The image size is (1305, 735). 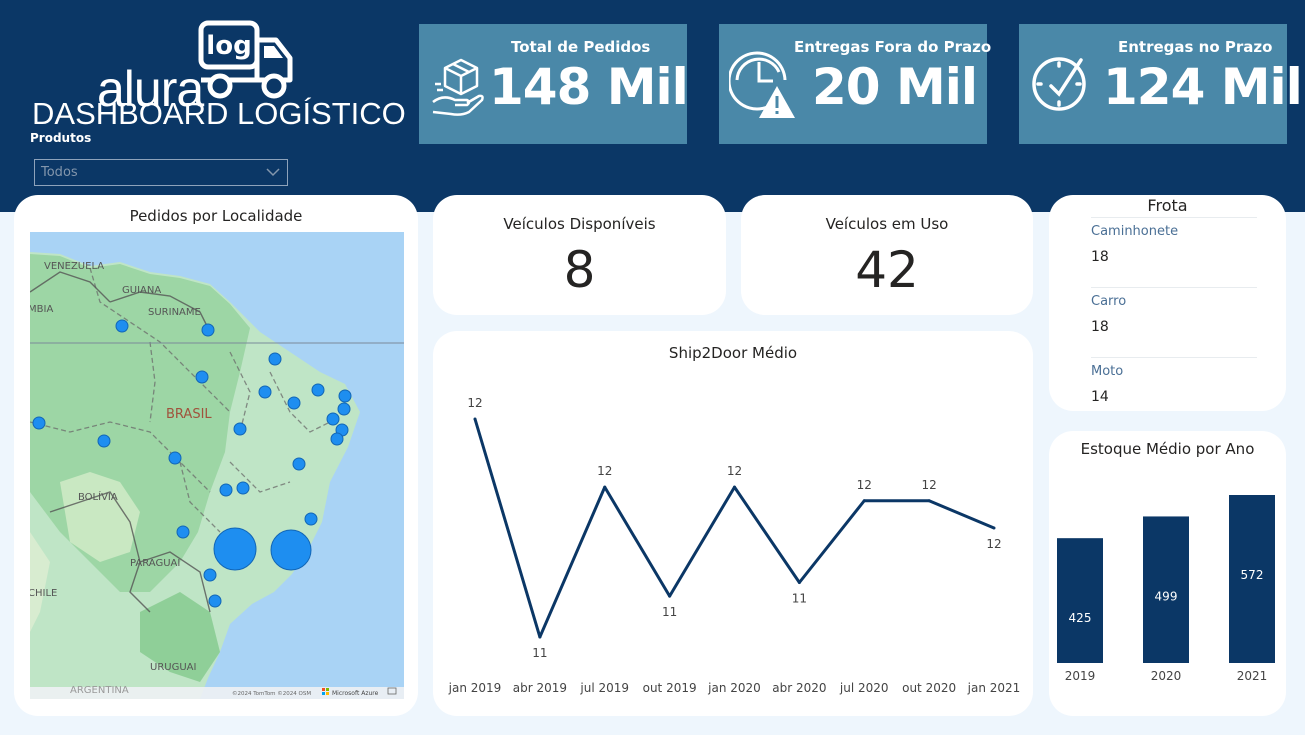 What do you see at coordinates (61, 138) in the screenshot?
I see `product-filter-label: Produtos` at bounding box center [61, 138].